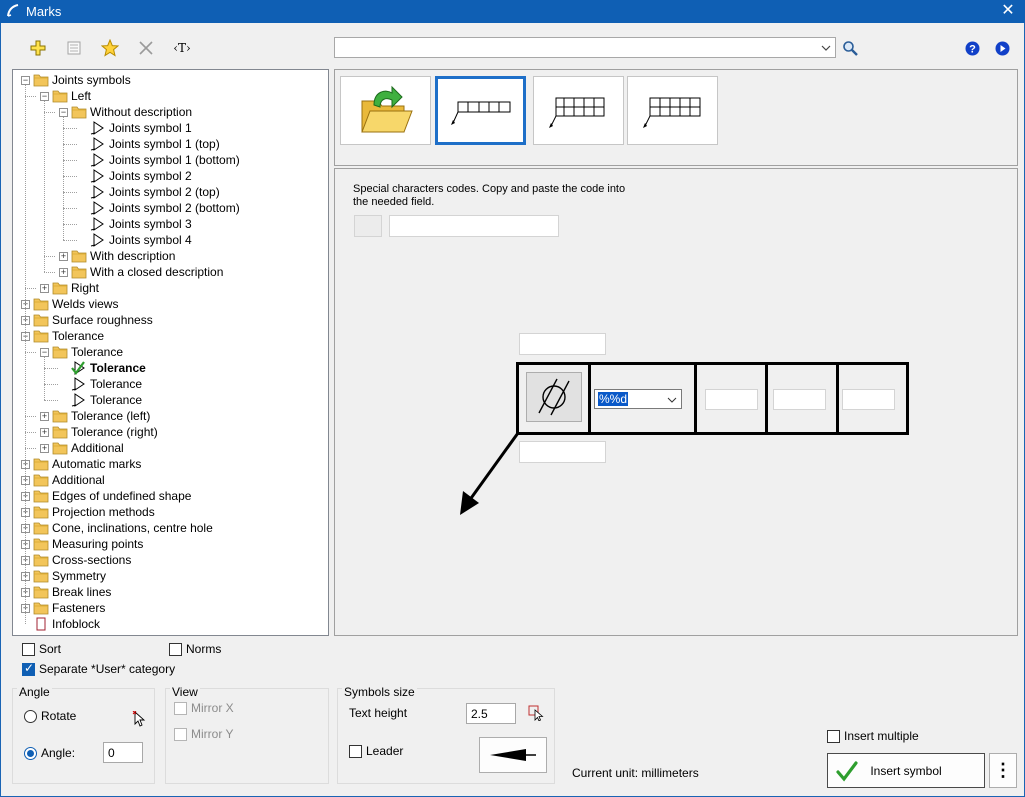  I want to click on next-button, so click(1002, 48).